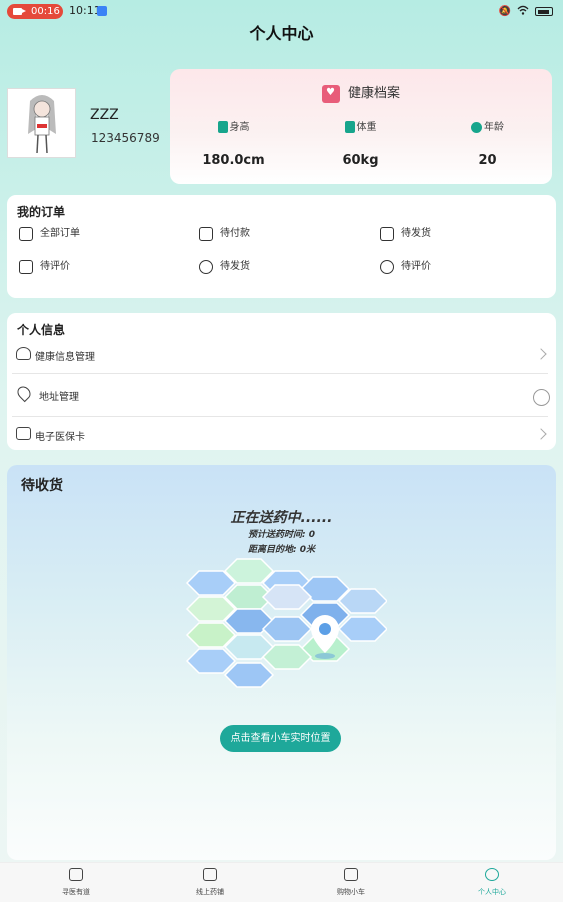 Image resolution: width=563 pixels, height=902 pixels. I want to click on delivery-eta: 预计送药时间: 0, so click(281, 535).